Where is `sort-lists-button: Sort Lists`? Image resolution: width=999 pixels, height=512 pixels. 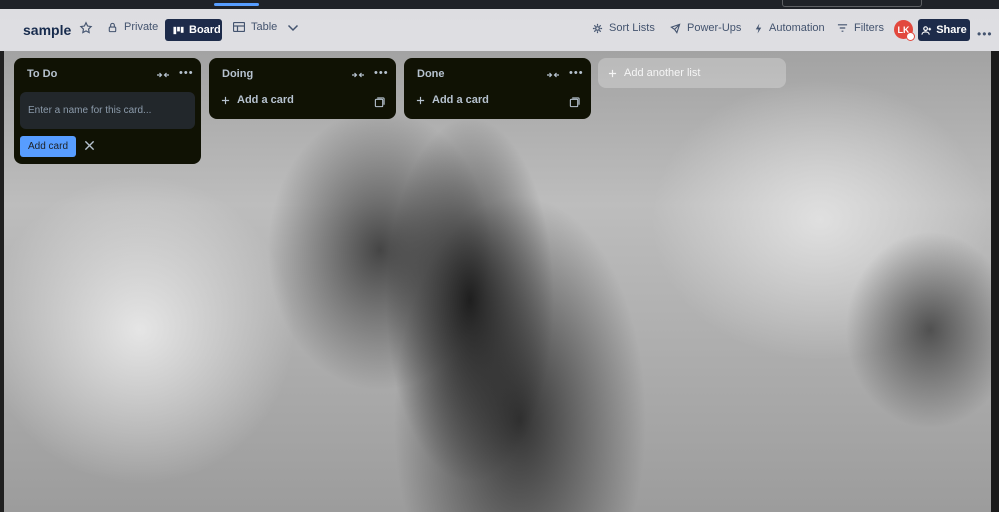 sort-lists-button: Sort Lists is located at coordinates (623, 28).